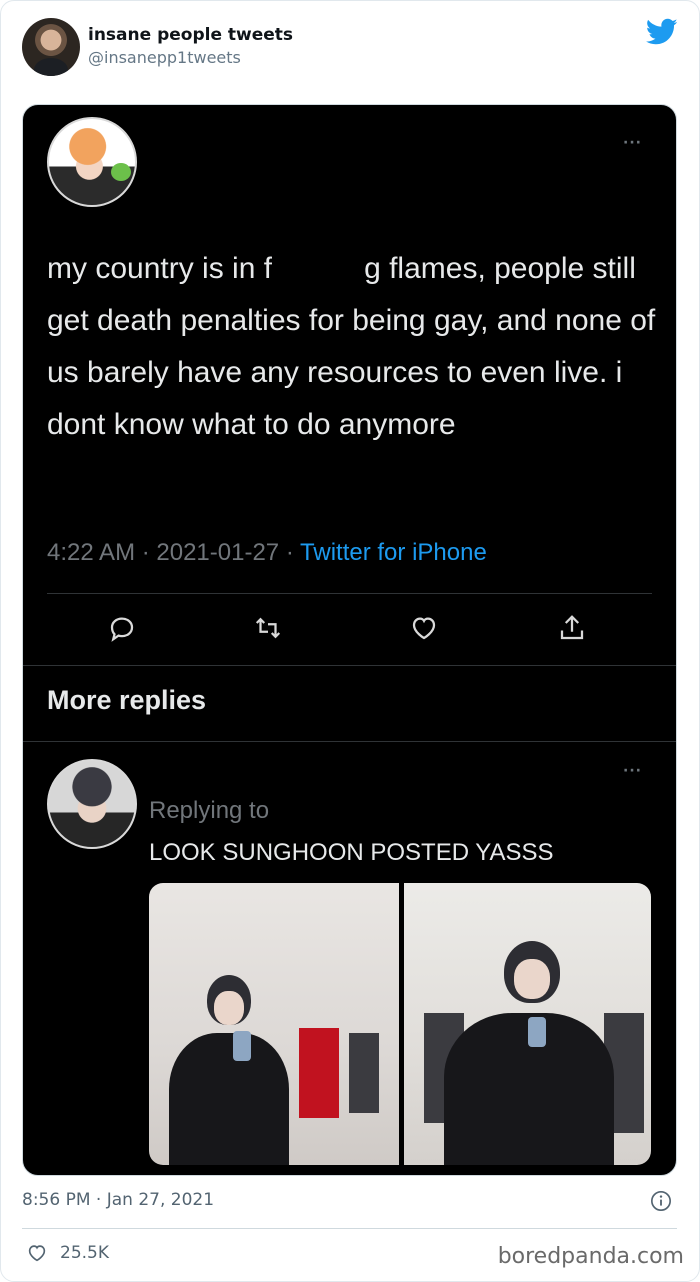  I want to click on person-body, so click(229, 1099).